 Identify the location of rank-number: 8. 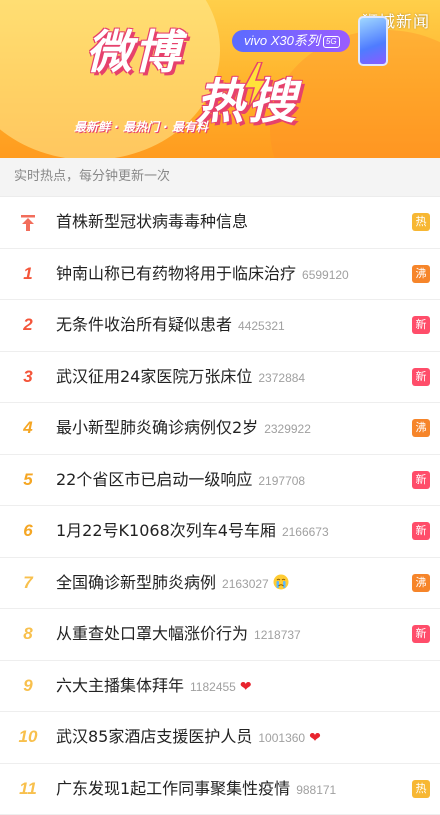
(28, 634).